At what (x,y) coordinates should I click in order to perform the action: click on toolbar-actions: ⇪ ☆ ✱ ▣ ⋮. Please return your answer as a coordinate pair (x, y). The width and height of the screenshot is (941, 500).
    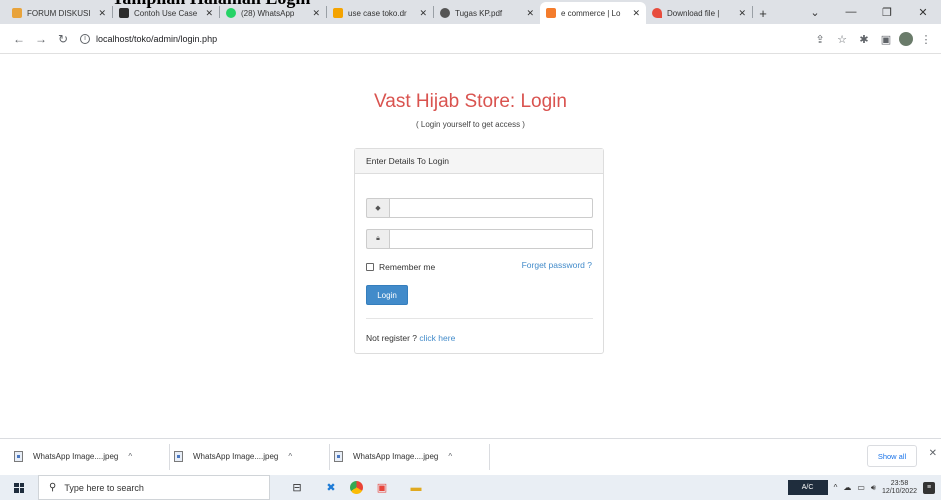
    Looking at the image, I should click on (873, 39).